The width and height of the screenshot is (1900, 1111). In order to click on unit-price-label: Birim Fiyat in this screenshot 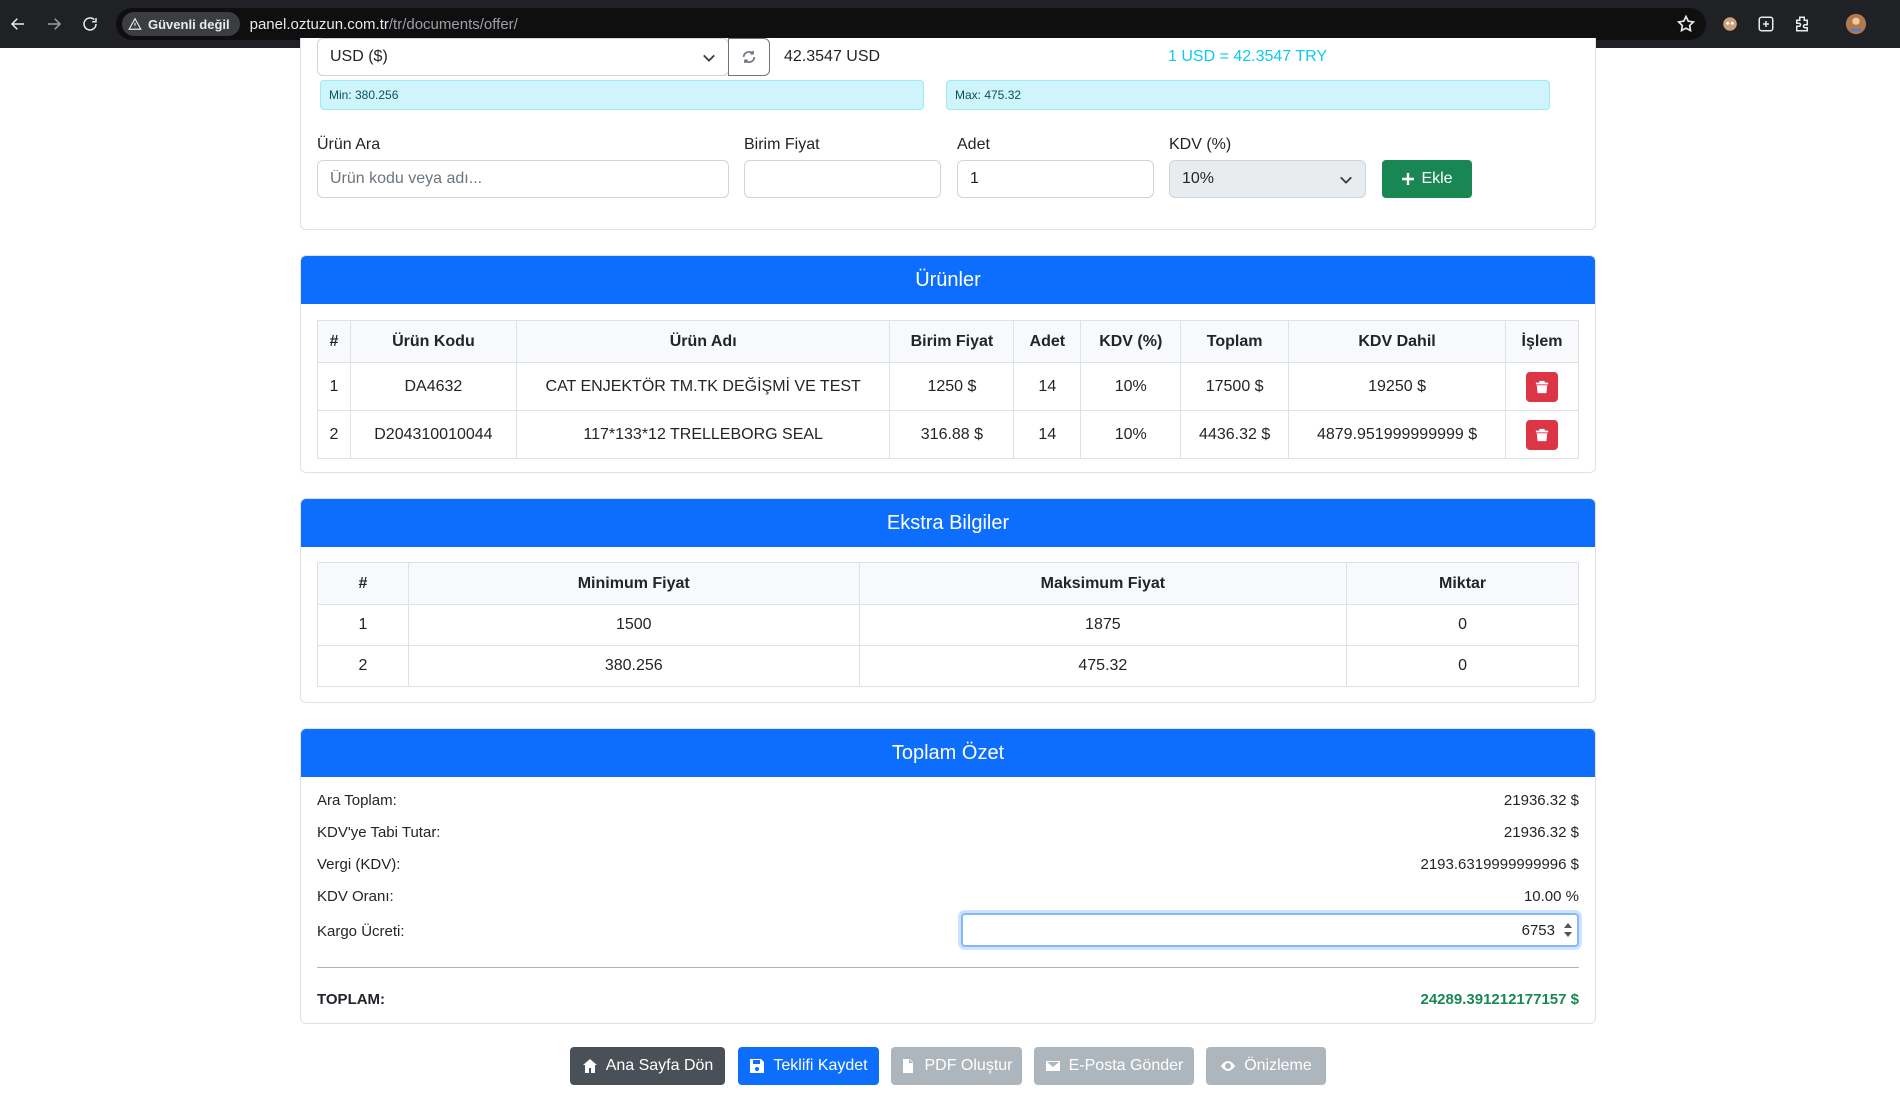, I will do `click(782, 144)`.